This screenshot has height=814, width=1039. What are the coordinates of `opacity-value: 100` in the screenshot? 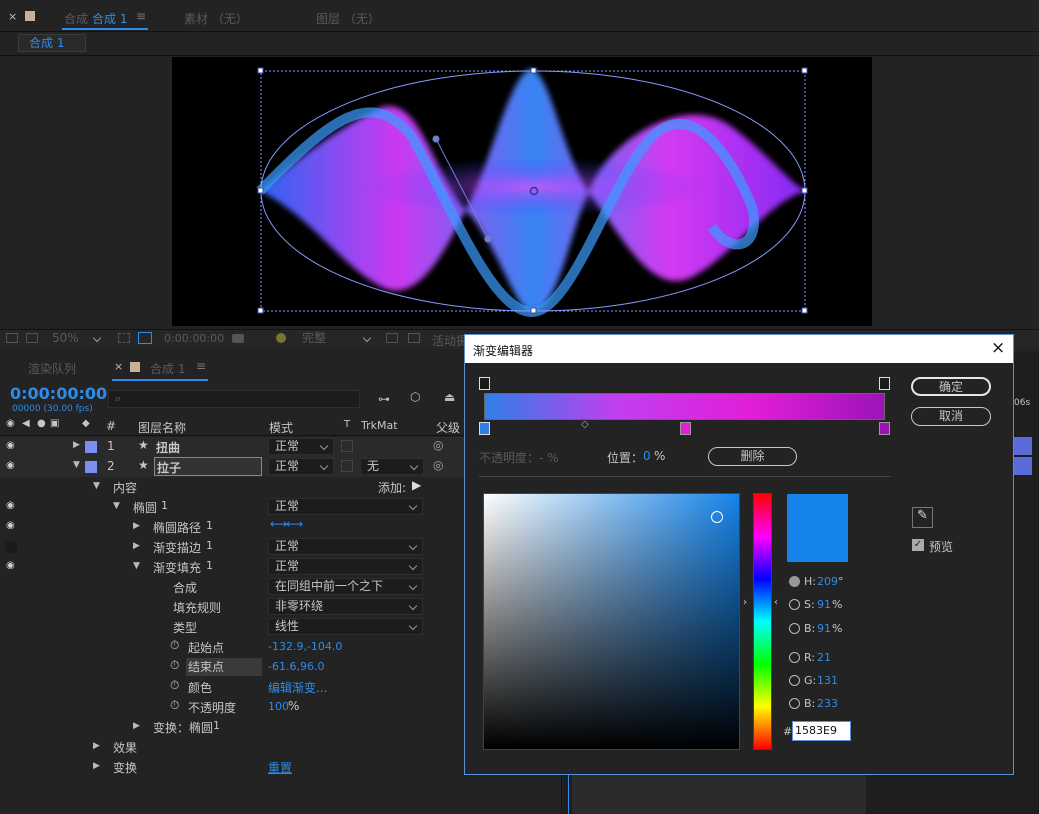 It's located at (278, 706).